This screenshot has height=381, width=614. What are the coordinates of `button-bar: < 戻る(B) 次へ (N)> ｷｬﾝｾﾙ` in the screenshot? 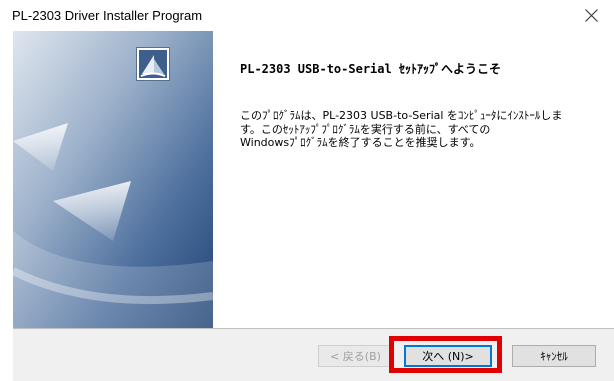 It's located at (313, 354).